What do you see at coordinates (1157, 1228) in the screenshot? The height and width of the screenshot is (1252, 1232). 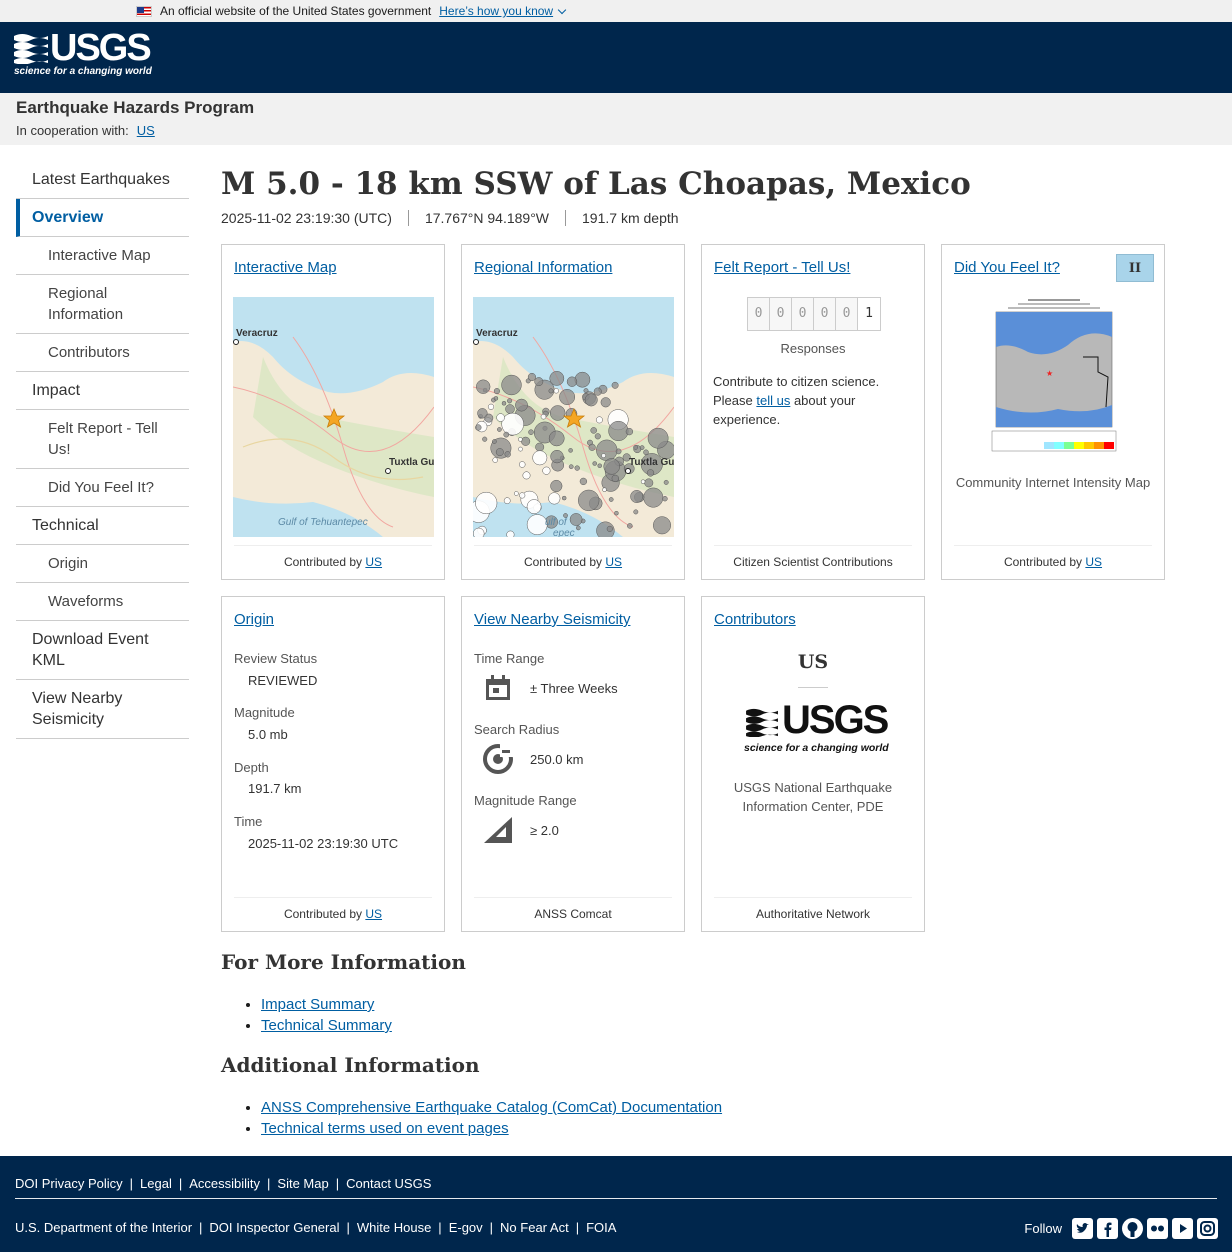 I see `flickr-icon` at bounding box center [1157, 1228].